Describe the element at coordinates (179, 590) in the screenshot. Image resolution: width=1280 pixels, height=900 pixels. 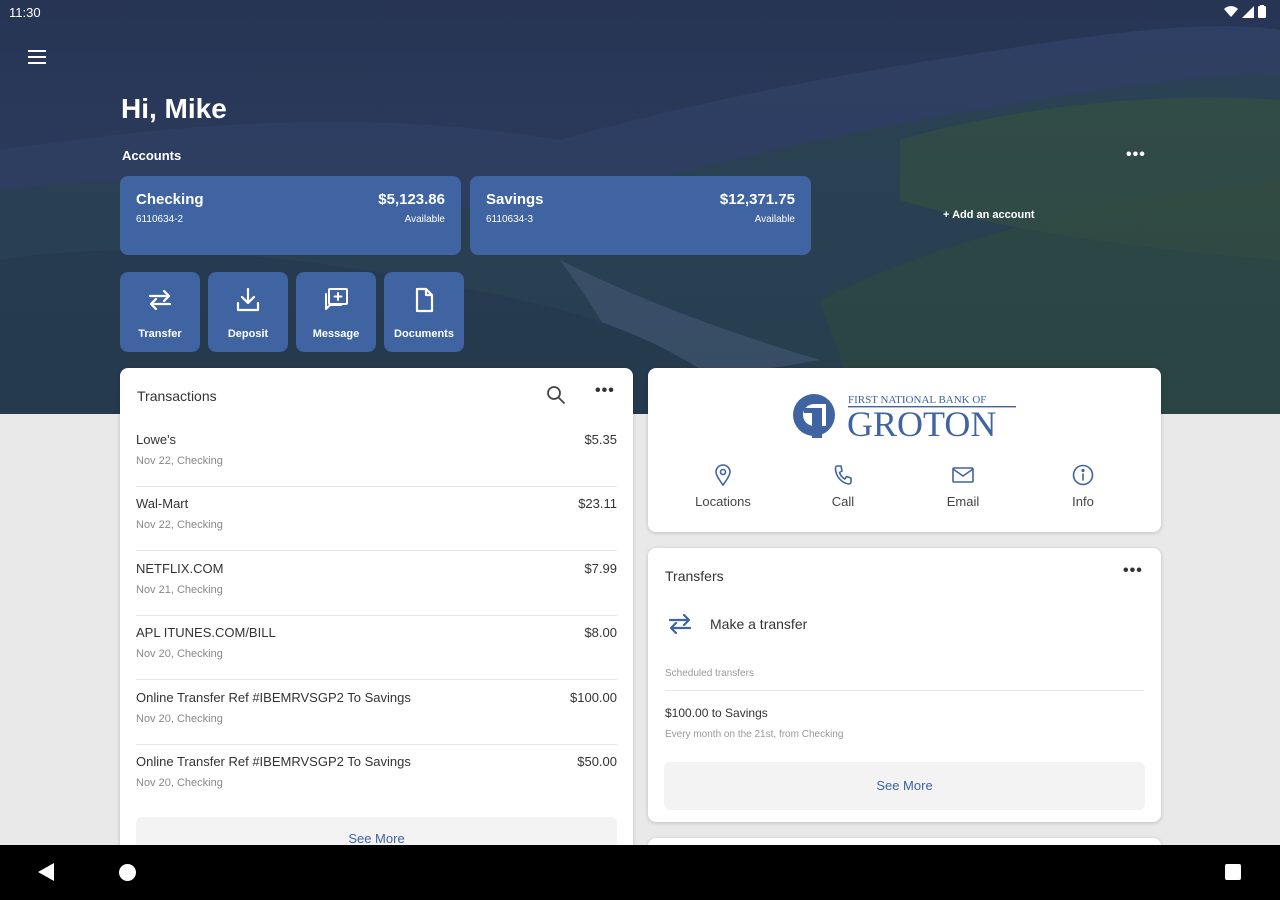
I see `transaction-meta: Nov 21, Checking` at that location.